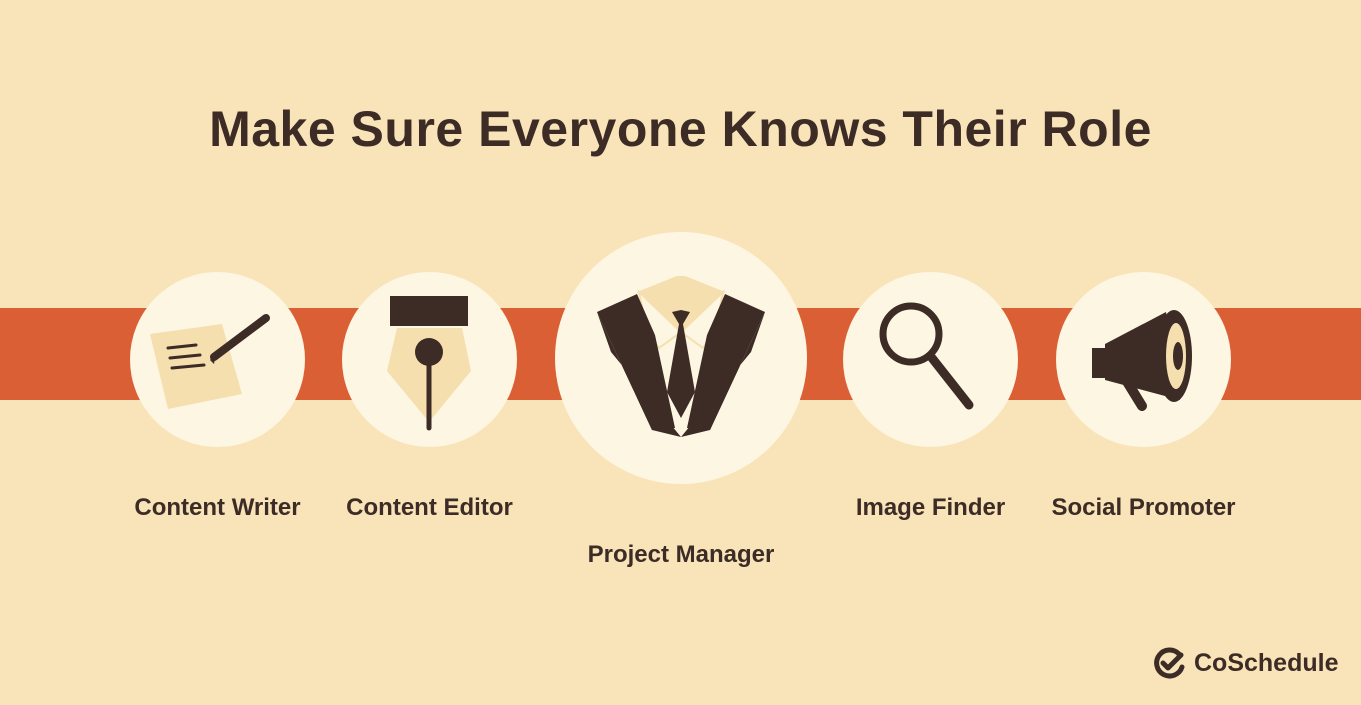 The height and width of the screenshot is (705, 1361). I want to click on coschedule-check-icon, so click(1169, 663).